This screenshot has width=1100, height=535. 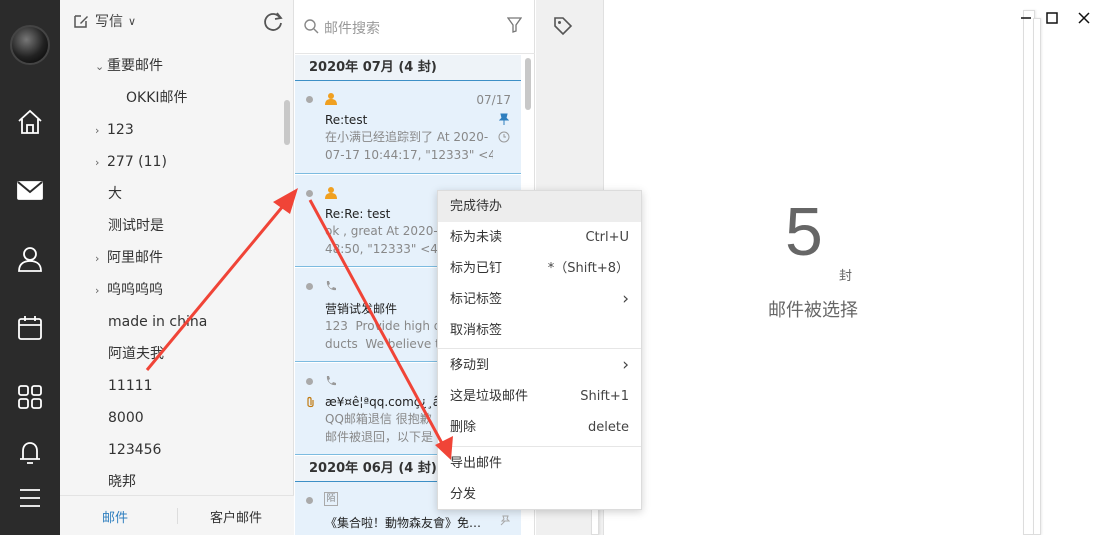 What do you see at coordinates (504, 119) in the screenshot?
I see `pin-icon` at bounding box center [504, 119].